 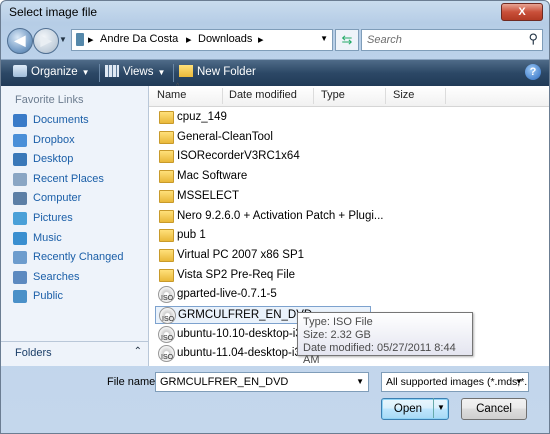 I want to click on favorite-link-recently-changed: Recently Changed, so click(x=80, y=258).